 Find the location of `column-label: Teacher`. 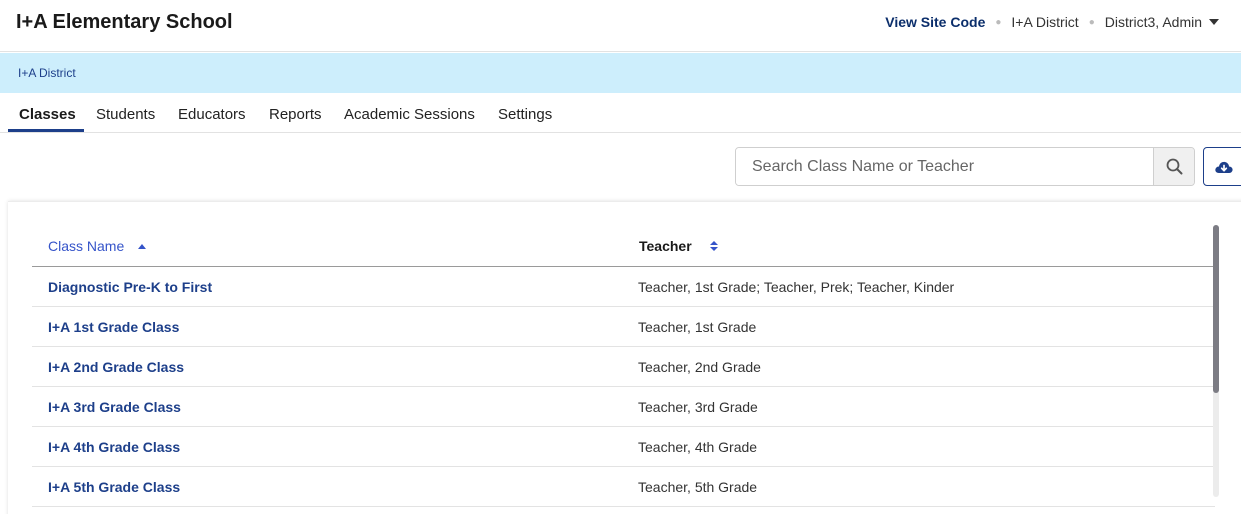

column-label: Teacher is located at coordinates (665, 246).